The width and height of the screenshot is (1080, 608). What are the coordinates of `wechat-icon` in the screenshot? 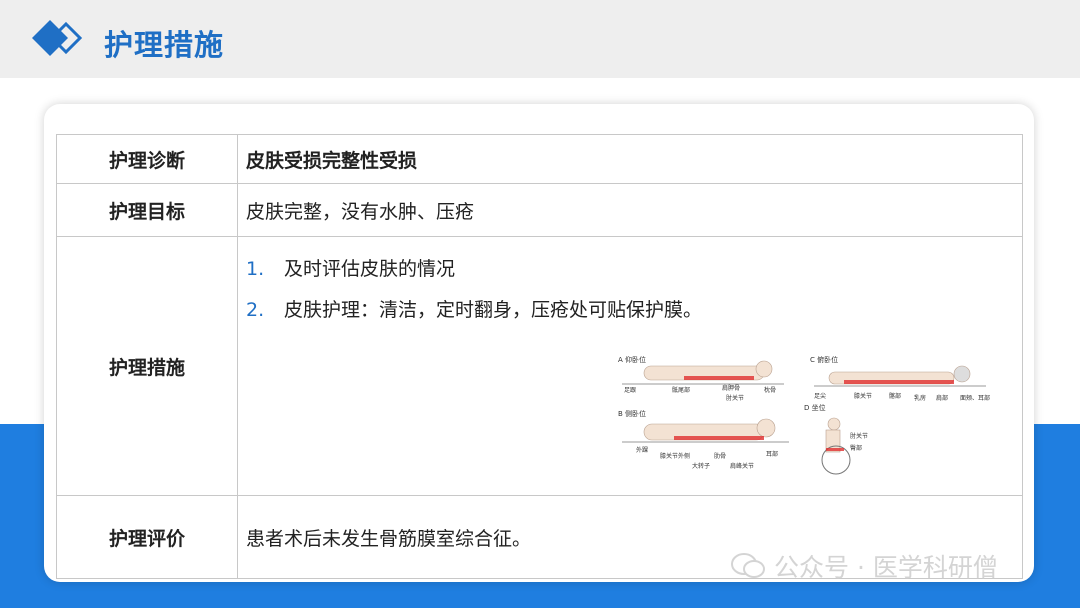 It's located at (748, 565).